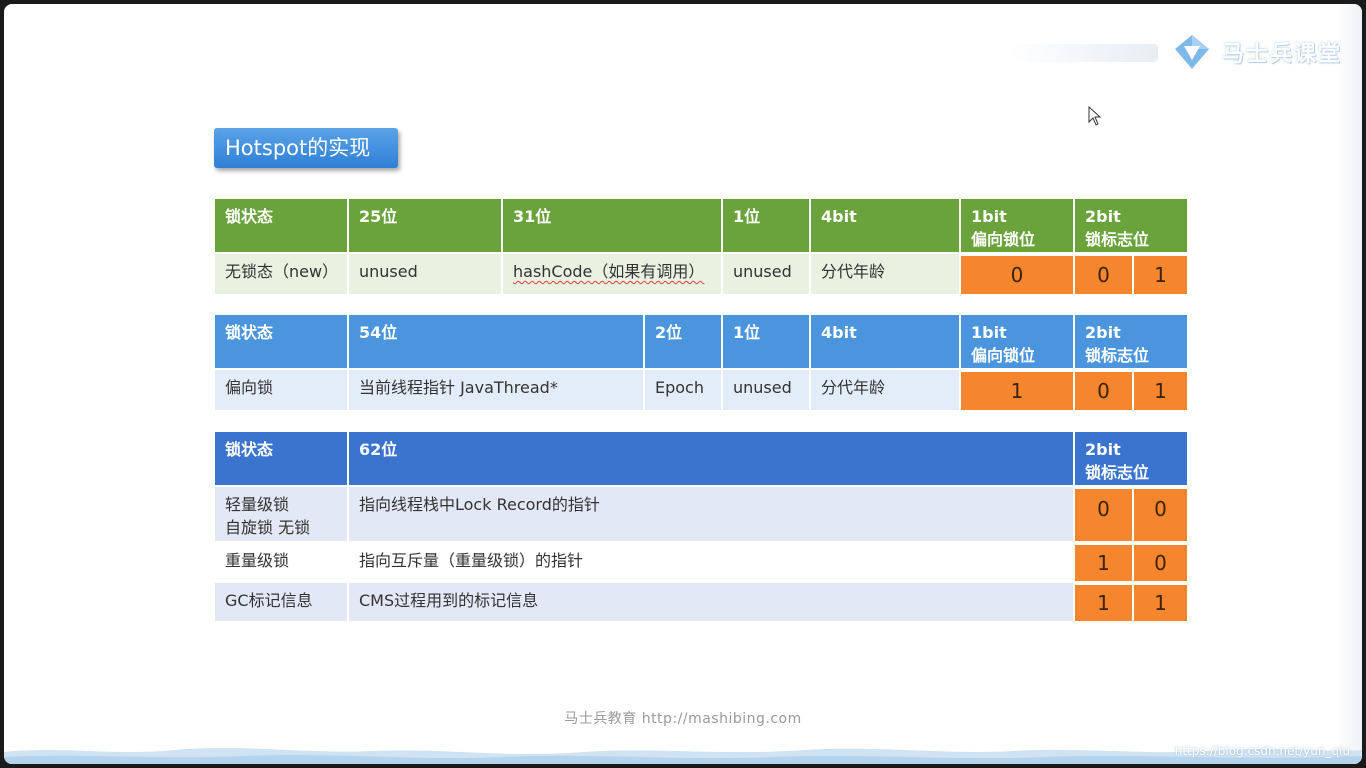 The width and height of the screenshot is (1366, 768). What do you see at coordinates (425, 274) in the screenshot?
I see `table1-row-25bit: unused` at bounding box center [425, 274].